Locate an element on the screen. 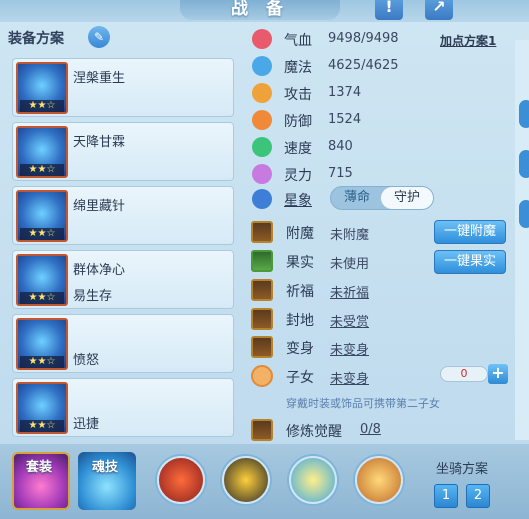 The image size is (529, 519). child-icon is located at coordinates (262, 376).